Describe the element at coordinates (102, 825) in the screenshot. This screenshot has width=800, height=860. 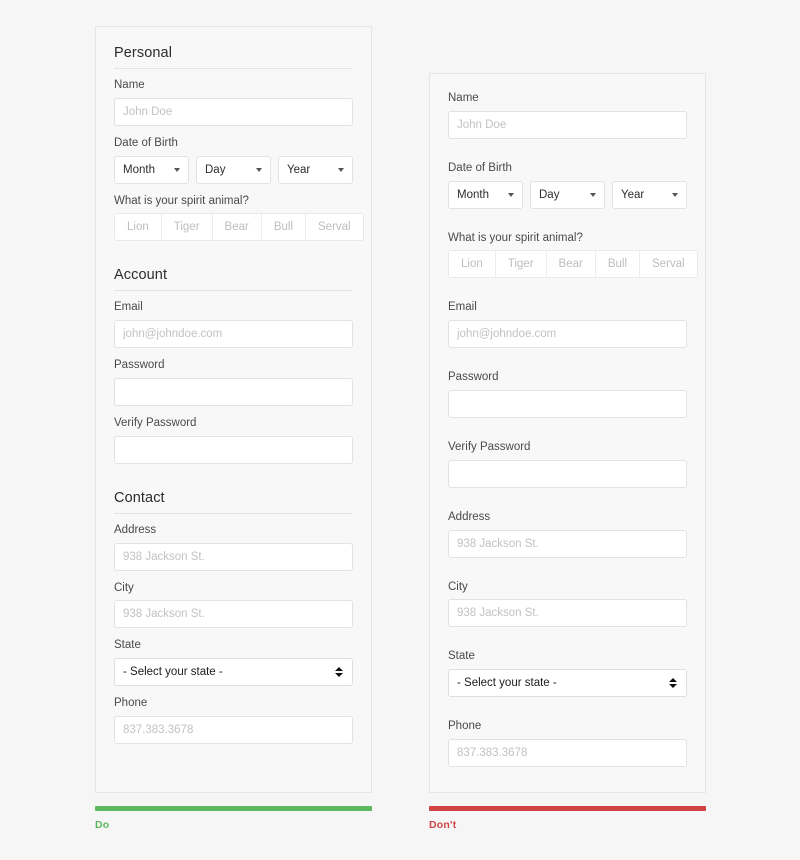
I see `do-verdict-label: Do` at that location.